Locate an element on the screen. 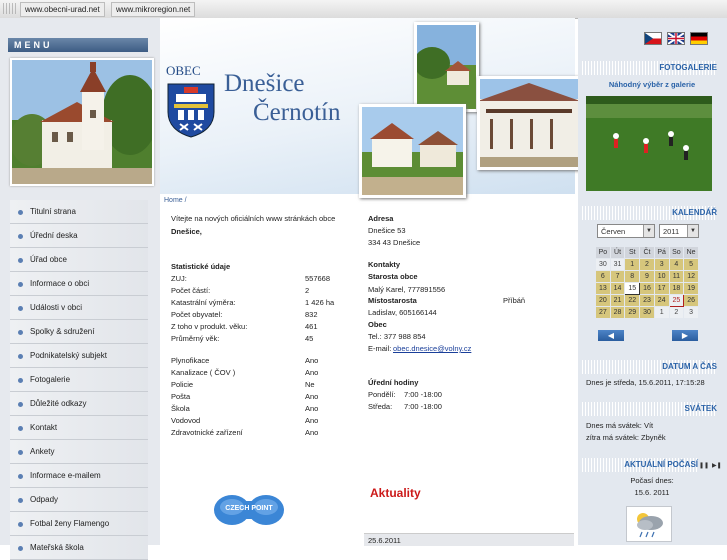  stat-label: Průměrný věk: is located at coordinates (195, 338).